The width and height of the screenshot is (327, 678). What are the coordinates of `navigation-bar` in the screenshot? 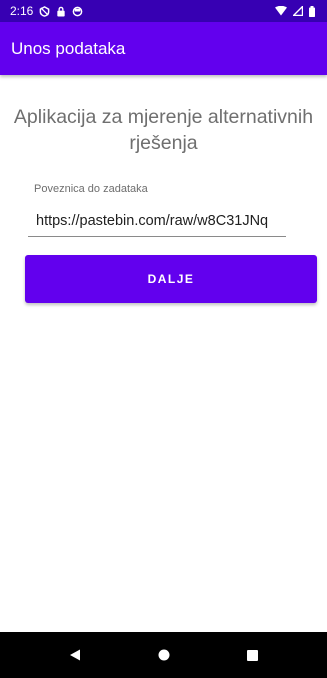 It's located at (163, 655).